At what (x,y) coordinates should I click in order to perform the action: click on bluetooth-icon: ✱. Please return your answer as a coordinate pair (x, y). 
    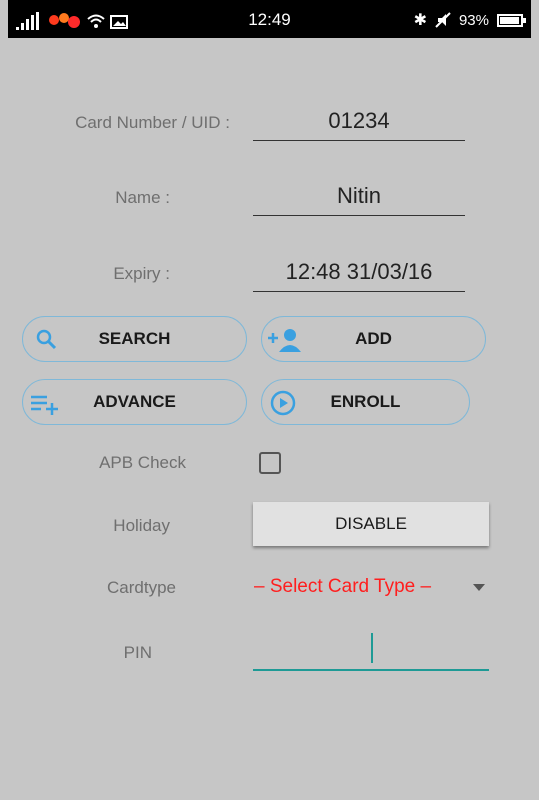
    Looking at the image, I should click on (420, 20).